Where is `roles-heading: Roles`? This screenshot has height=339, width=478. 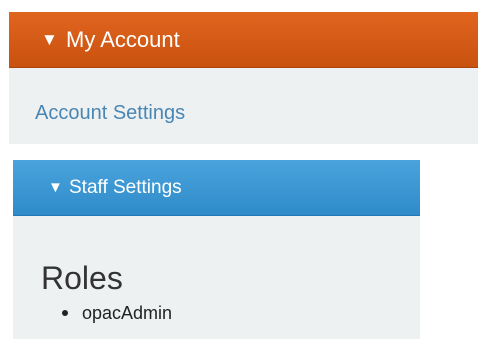
roles-heading: Roles is located at coordinates (82, 278).